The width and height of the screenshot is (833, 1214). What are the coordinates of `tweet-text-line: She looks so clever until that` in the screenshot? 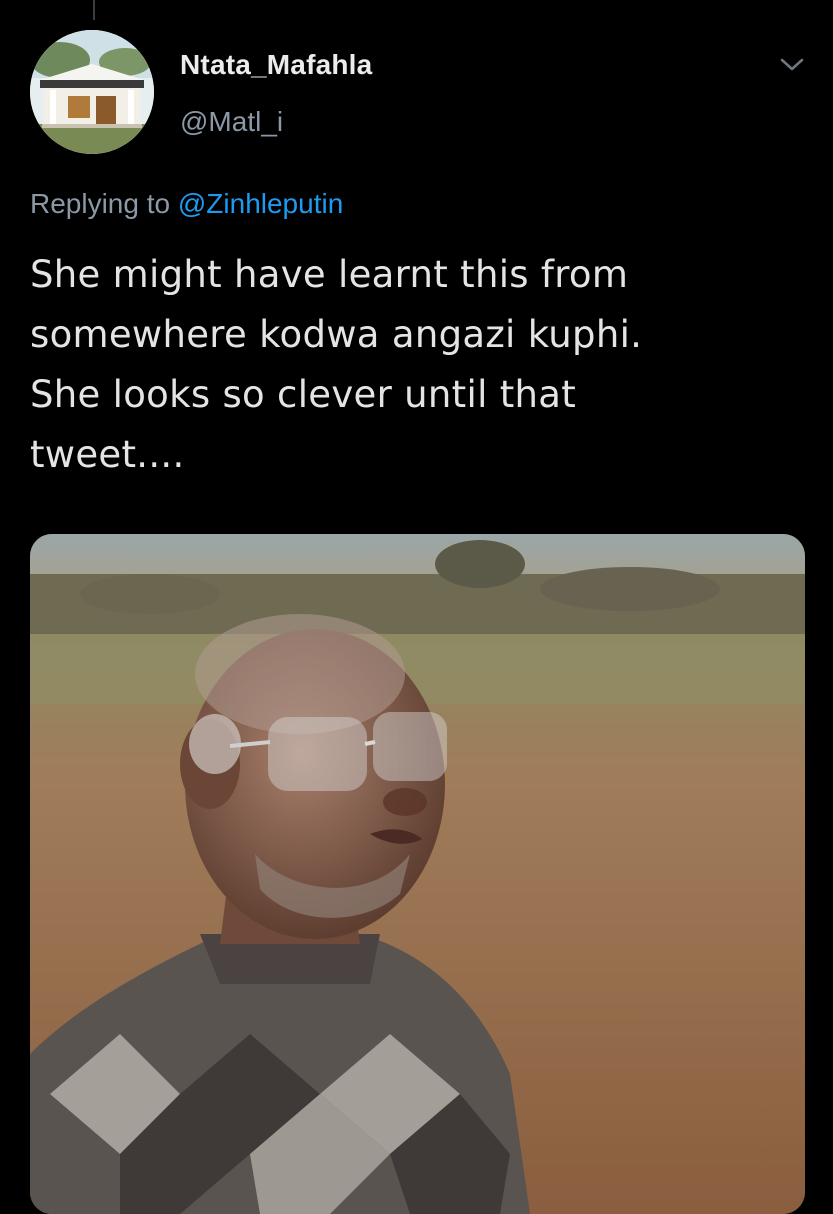 It's located at (303, 394).